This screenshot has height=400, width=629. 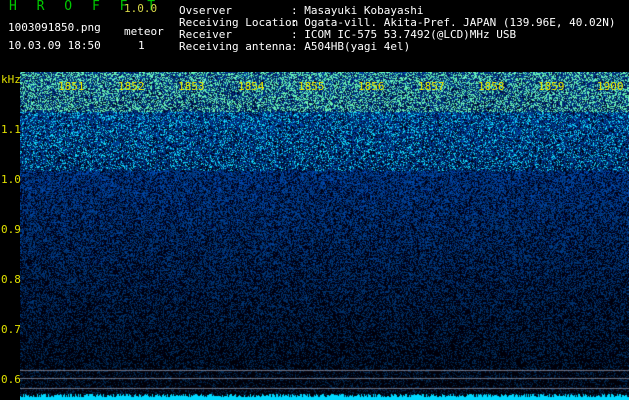 What do you see at coordinates (431, 86) in the screenshot?
I see `x-tick-label: 1857` at bounding box center [431, 86].